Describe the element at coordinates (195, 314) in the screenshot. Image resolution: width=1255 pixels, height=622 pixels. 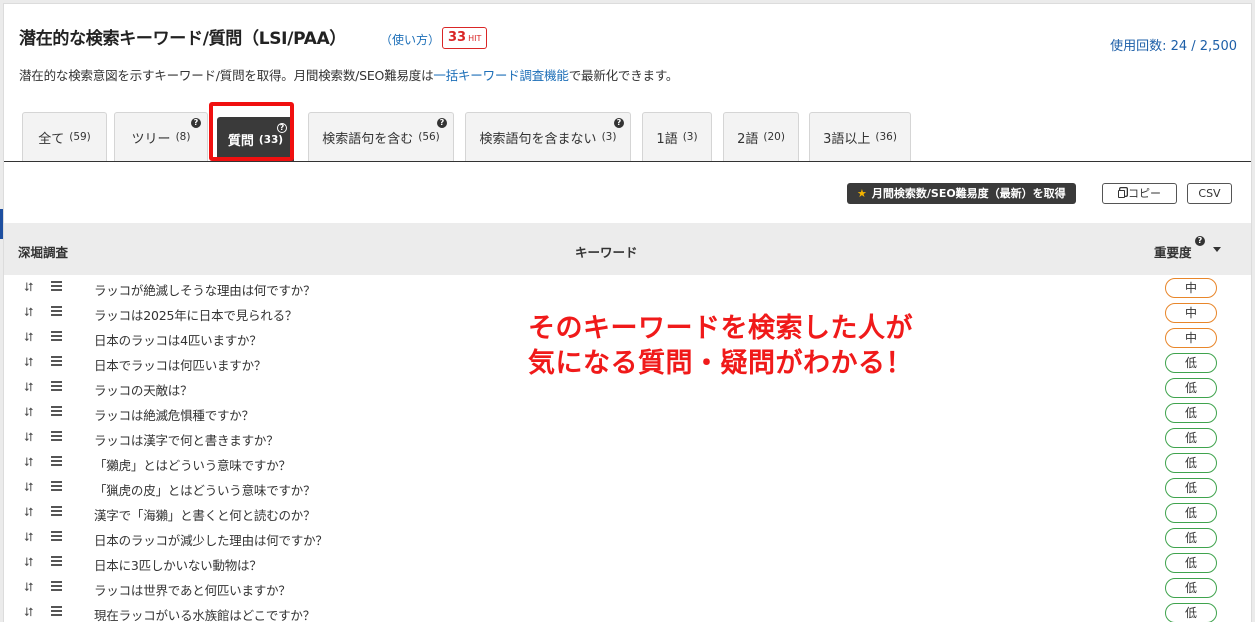
I see `keyword-text: ラッコは2025年に日本で見られる？` at that location.